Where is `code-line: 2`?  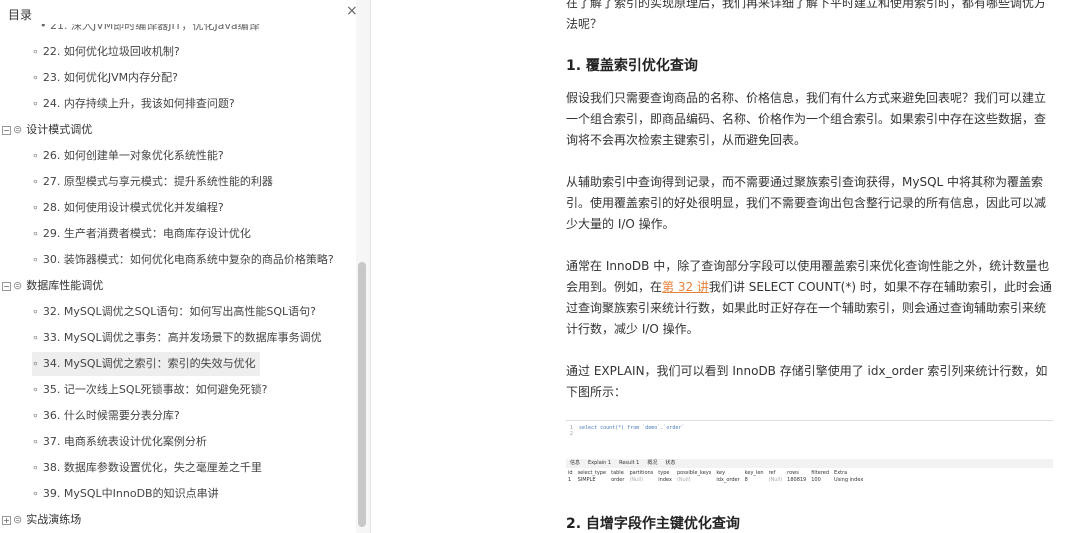
code-line: 2 is located at coordinates (572, 434).